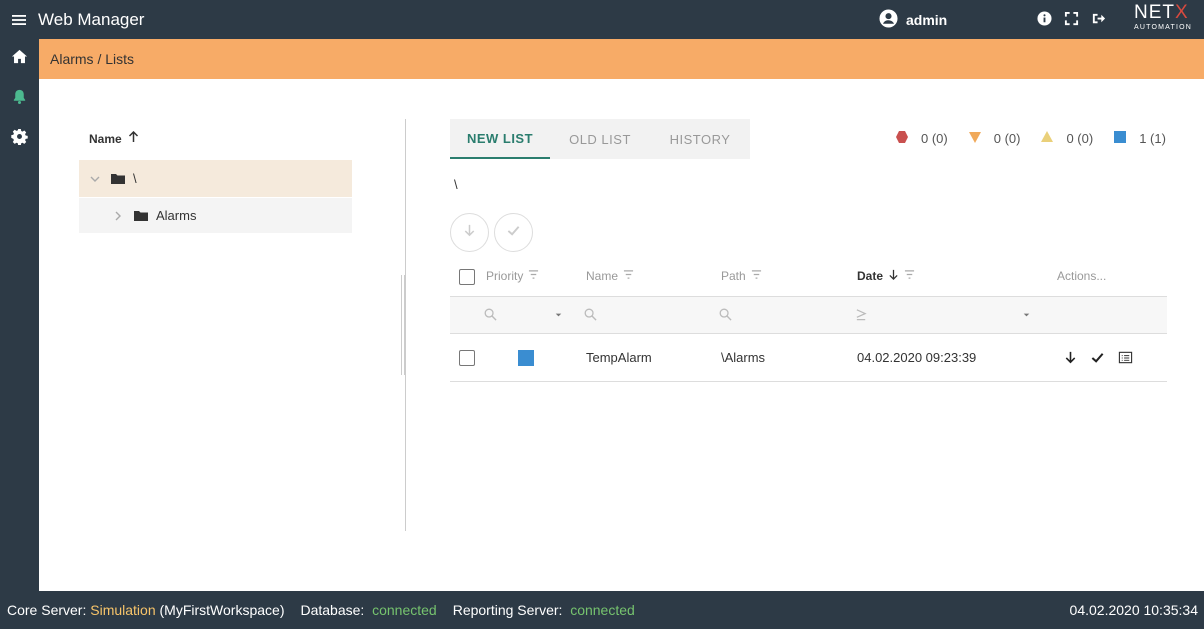 Image resolution: width=1204 pixels, height=629 pixels. I want to click on greater-equal-icon, so click(862, 315).